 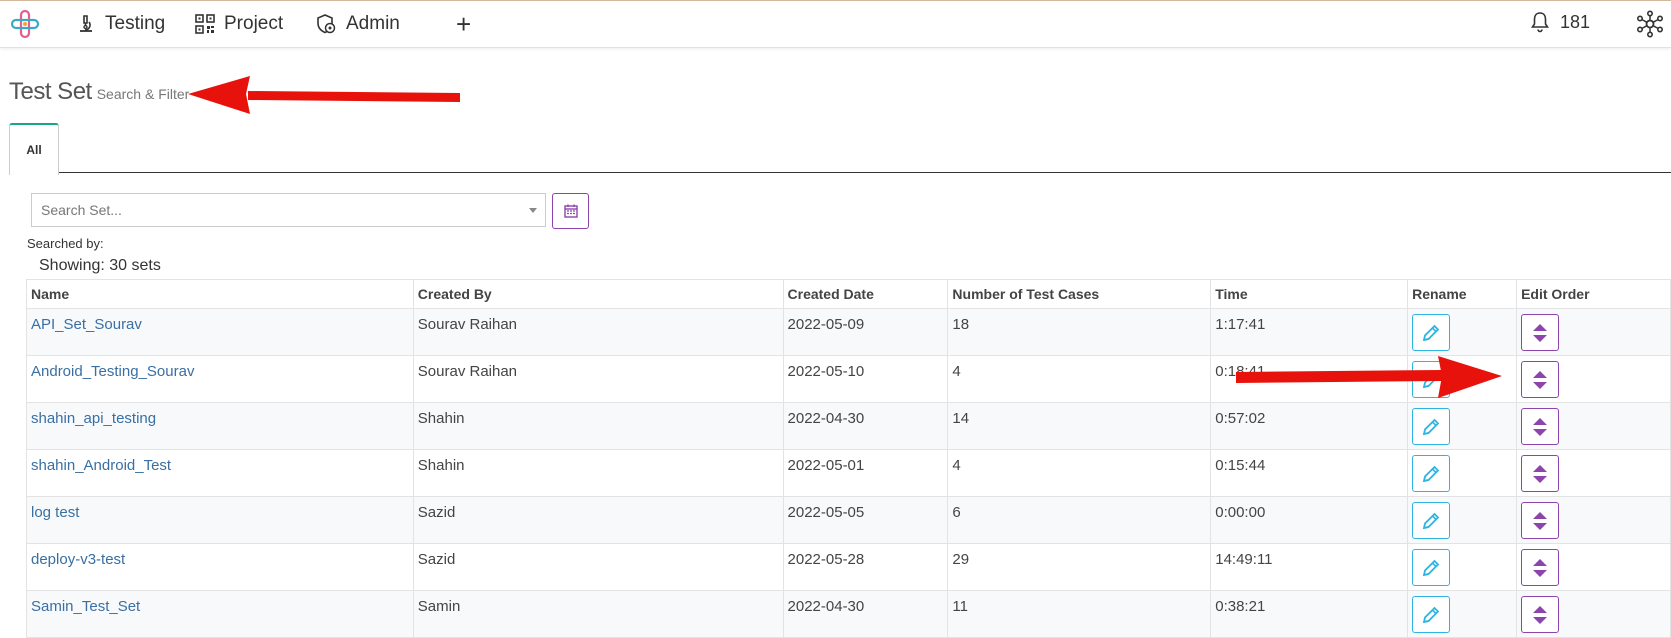 What do you see at coordinates (55, 512) in the screenshot?
I see `set-name-link: log test` at bounding box center [55, 512].